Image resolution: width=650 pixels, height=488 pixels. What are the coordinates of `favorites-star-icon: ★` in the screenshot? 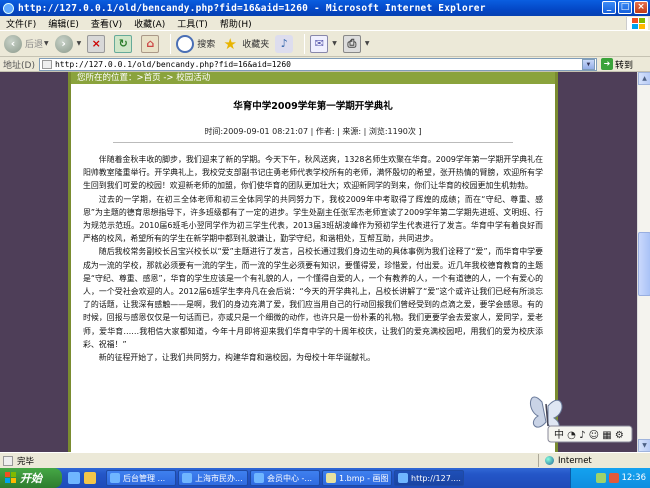 It's located at (230, 43).